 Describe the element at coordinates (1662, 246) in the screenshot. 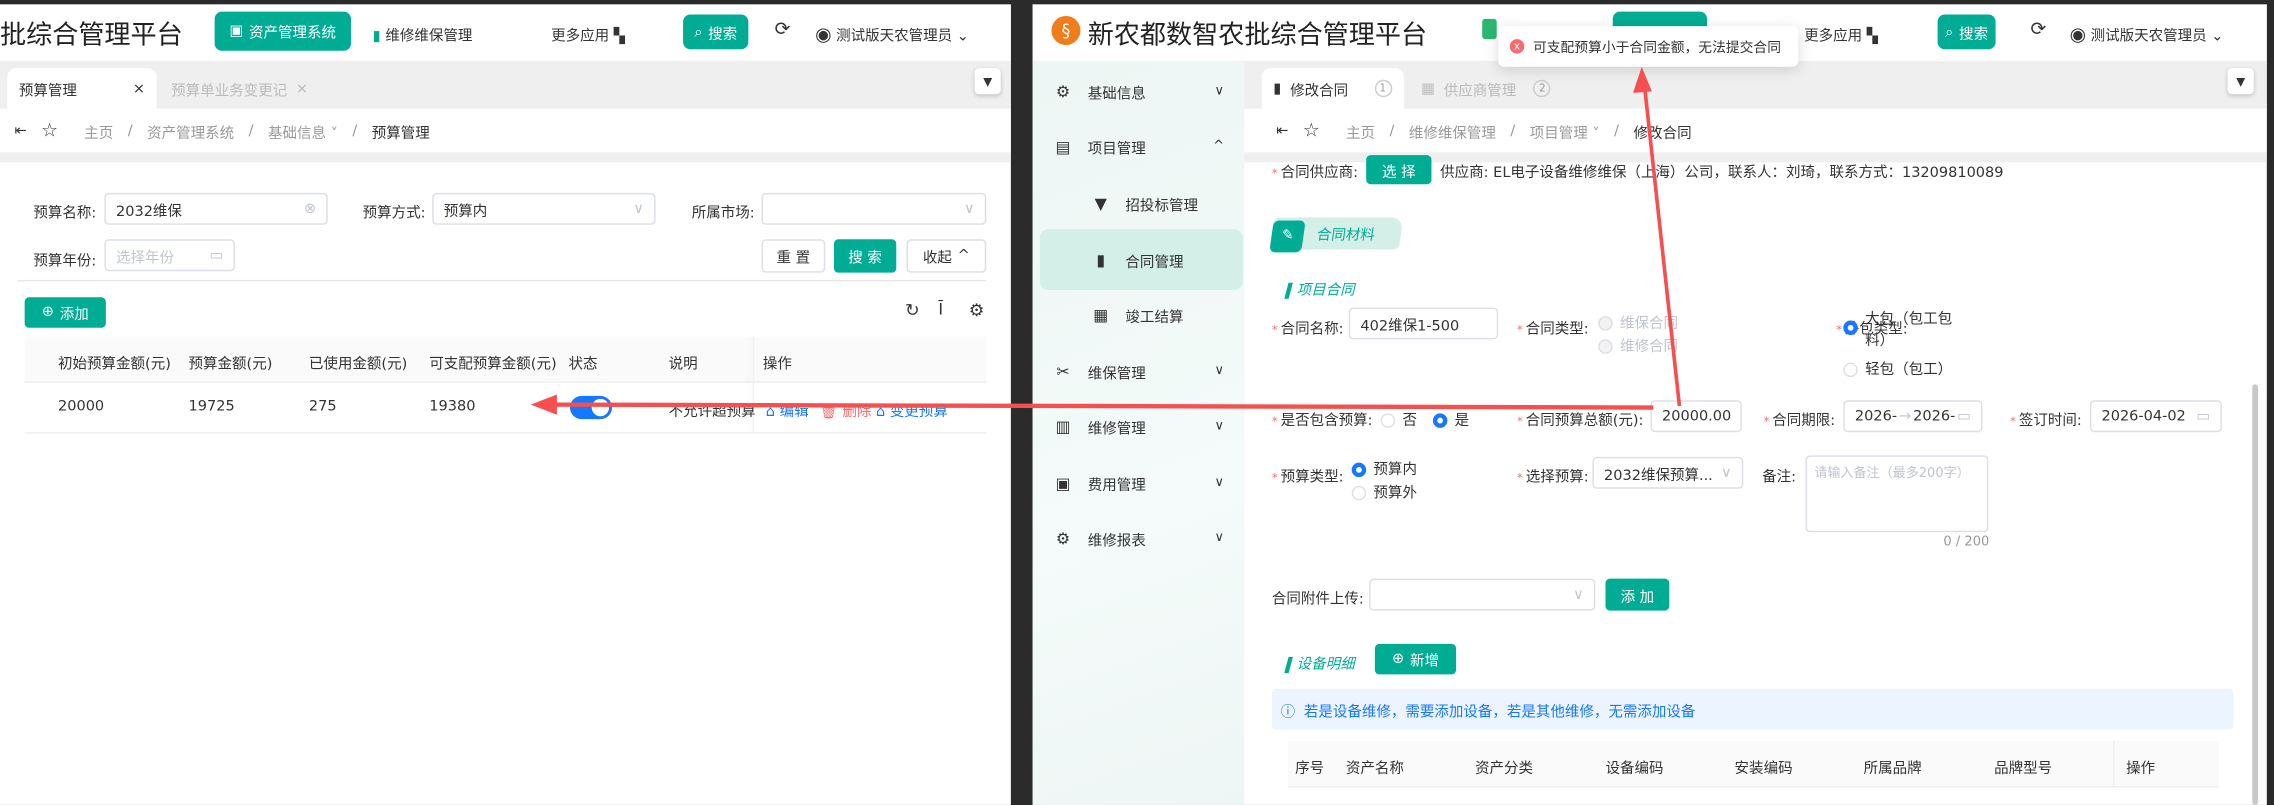

I see `arrow-to-toast` at that location.